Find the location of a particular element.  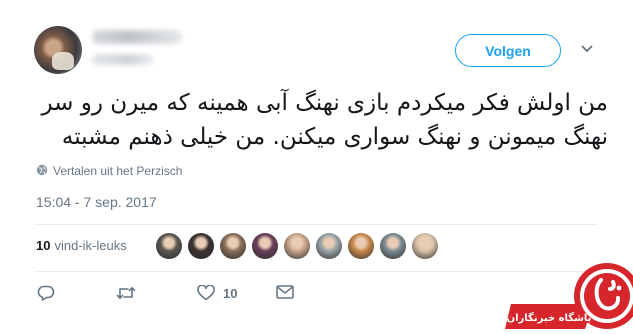

divider is located at coordinates (315, 224).